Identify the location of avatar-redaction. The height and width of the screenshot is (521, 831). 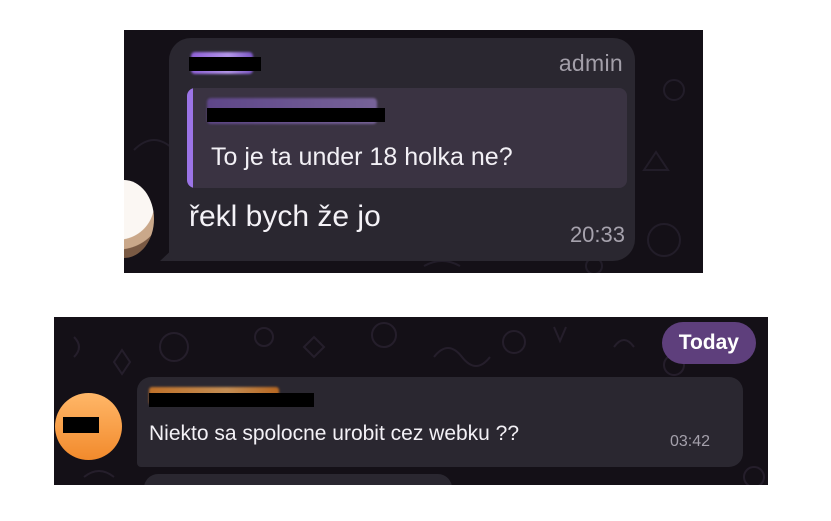
(81, 425).